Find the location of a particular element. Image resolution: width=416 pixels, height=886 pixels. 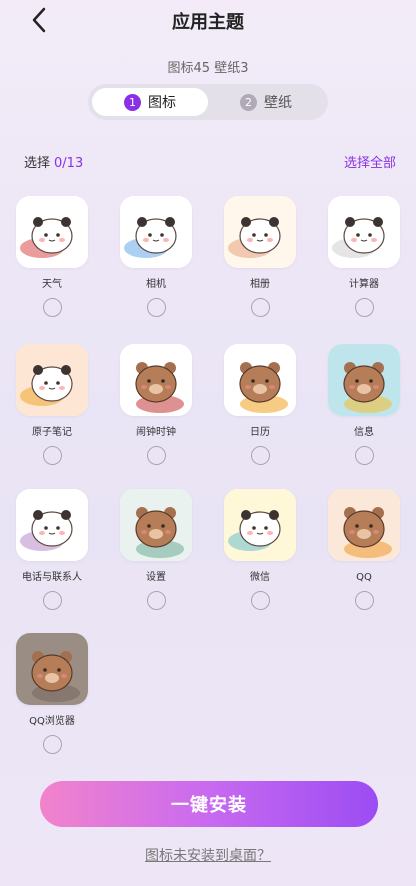

selection-count: 选择 0/13 is located at coordinates (53, 161).